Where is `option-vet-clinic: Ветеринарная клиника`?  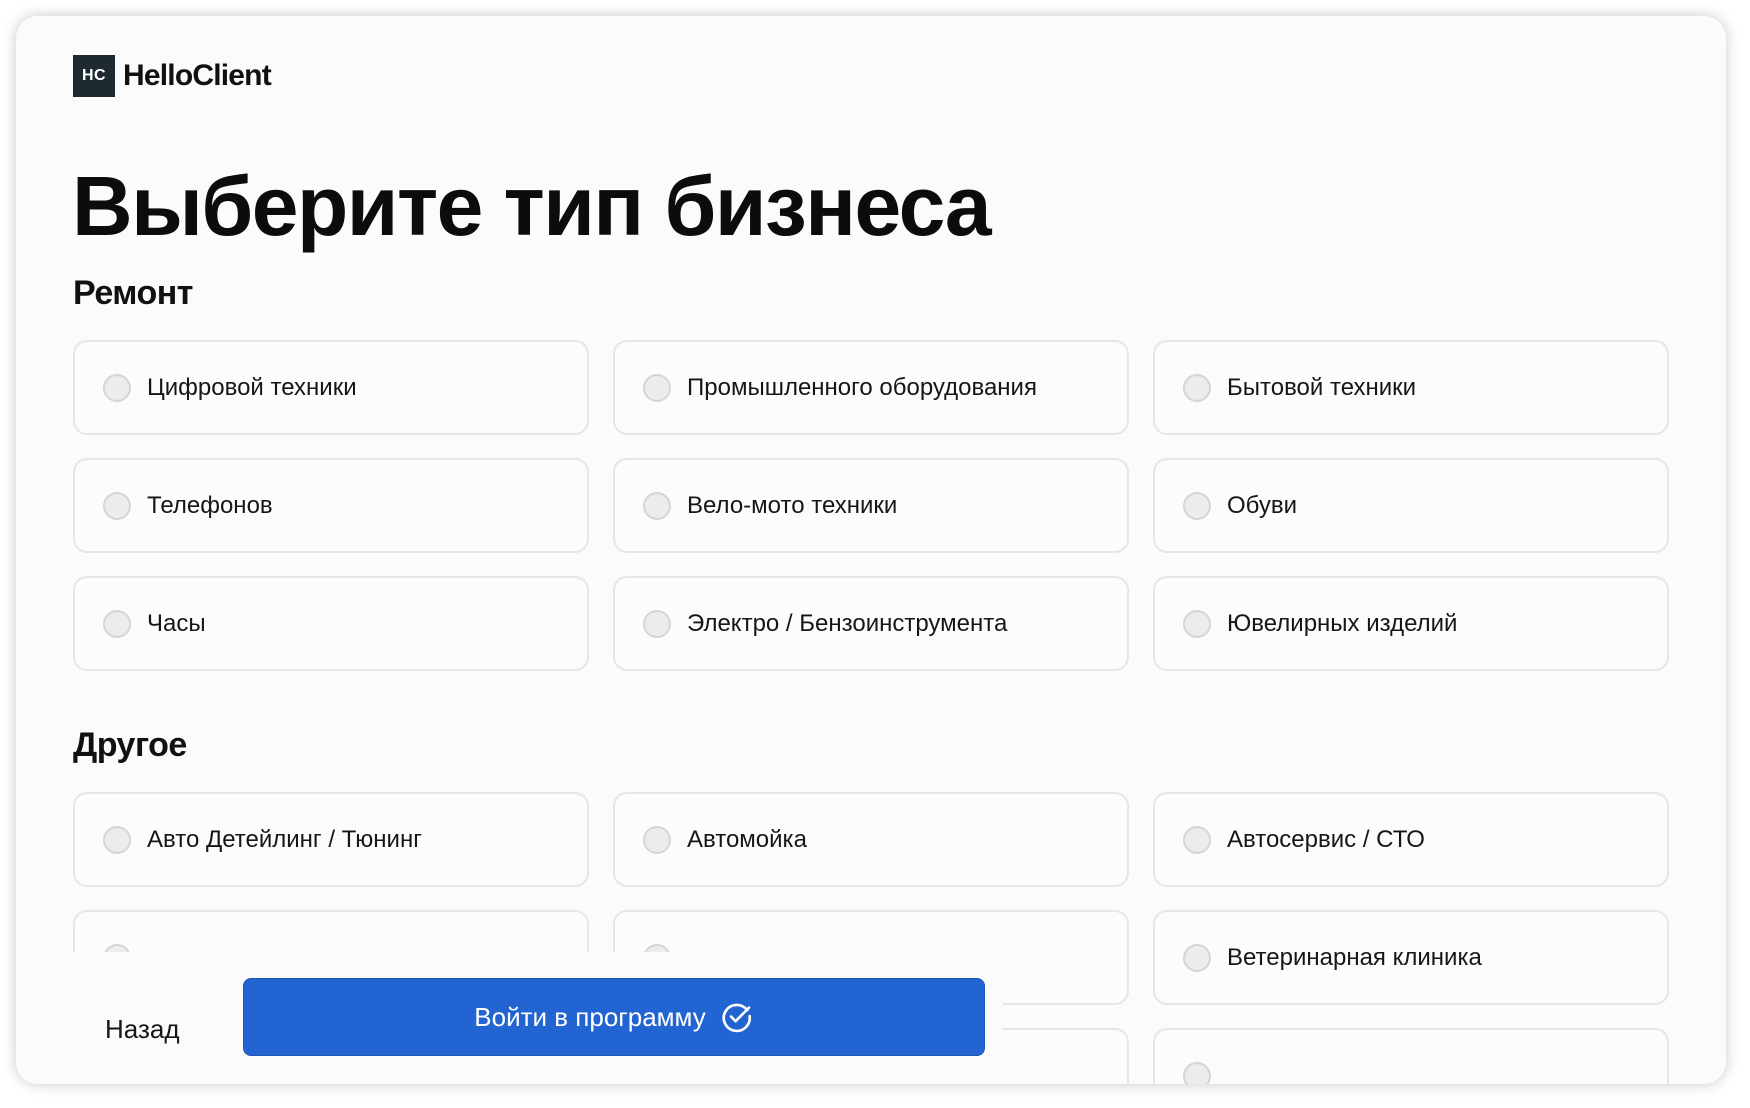 option-vet-clinic: Ветеринарная клиника is located at coordinates (1411, 957).